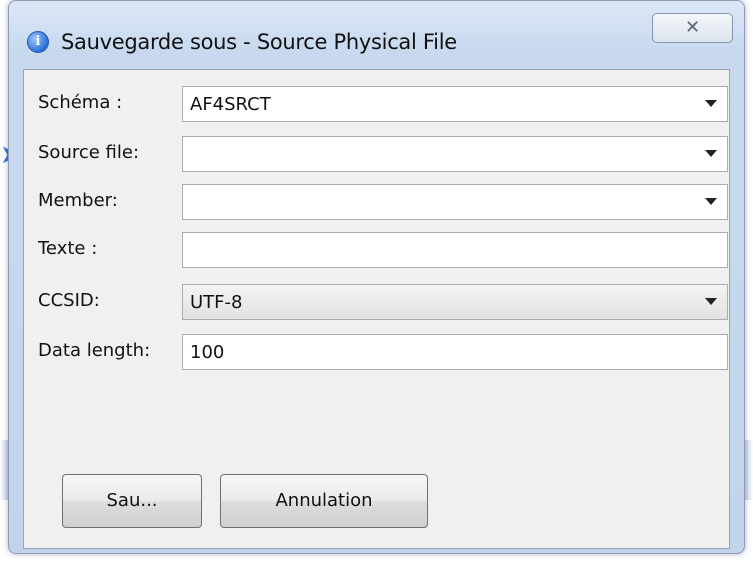 This screenshot has height=562, width=753. I want to click on data-length-input: 100, so click(455, 352).